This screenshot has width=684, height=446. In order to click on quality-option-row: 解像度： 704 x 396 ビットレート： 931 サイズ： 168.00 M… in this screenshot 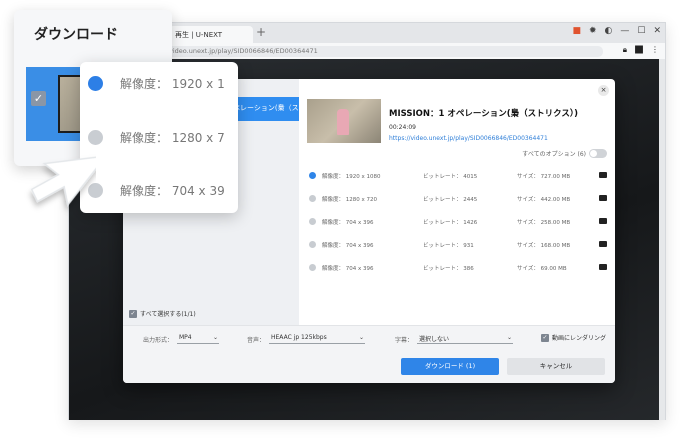, I will do `click(458, 245)`.